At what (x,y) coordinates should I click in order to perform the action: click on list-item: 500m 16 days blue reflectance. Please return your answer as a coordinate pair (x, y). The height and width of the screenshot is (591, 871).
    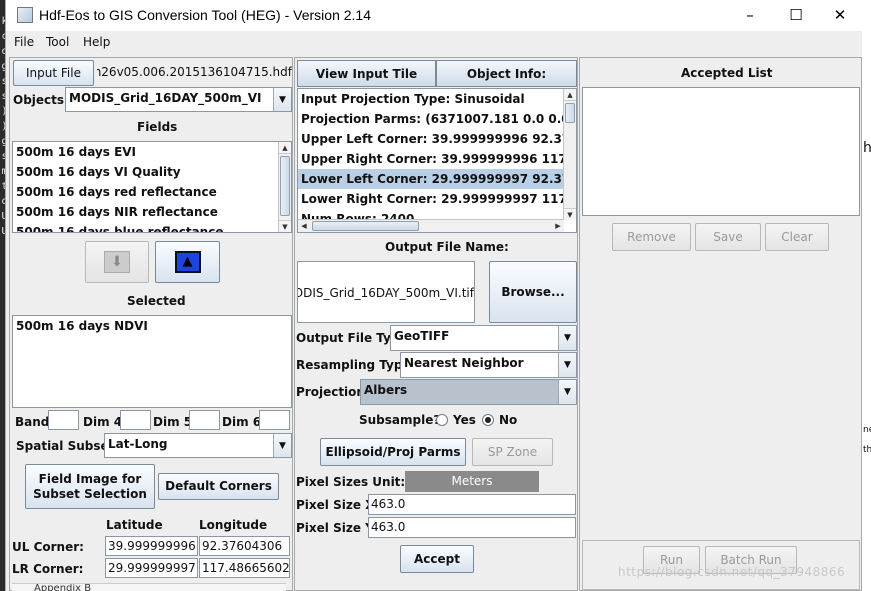
    Looking at the image, I should click on (152, 227).